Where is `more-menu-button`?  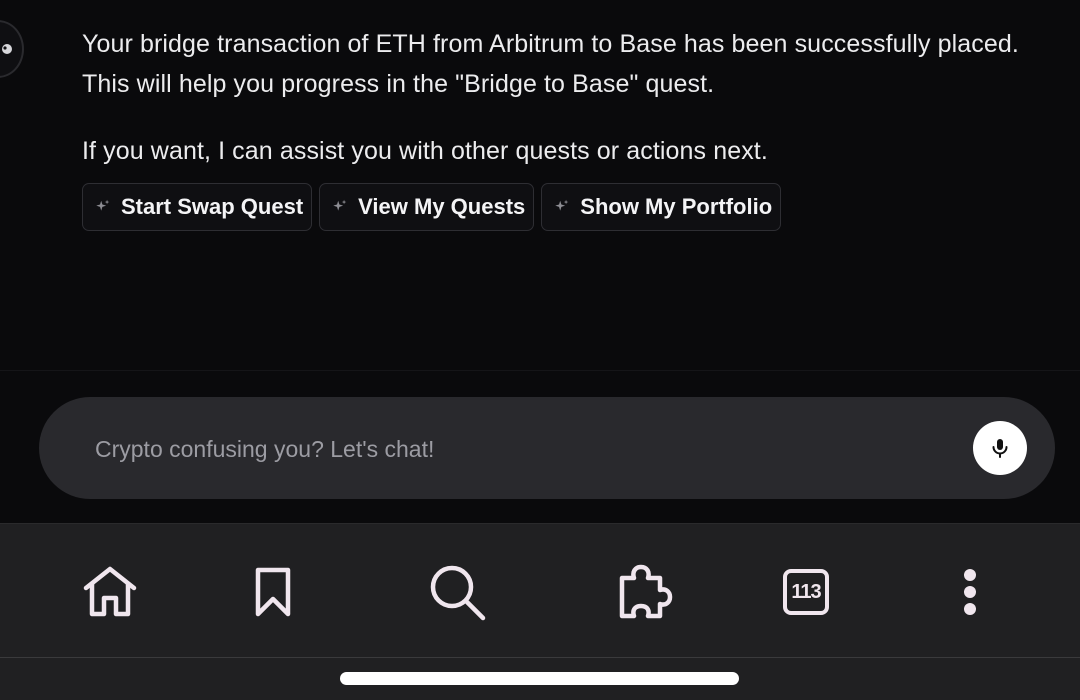
more-menu-button is located at coordinates (970, 592).